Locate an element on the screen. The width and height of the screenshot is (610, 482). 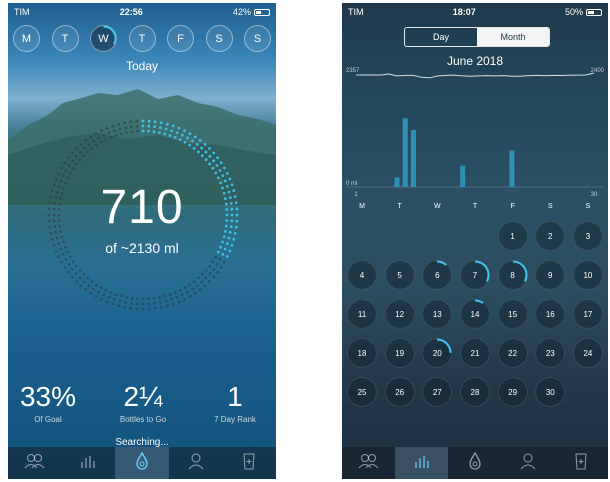
calendar-day-13: 13 is located at coordinates (437, 314).